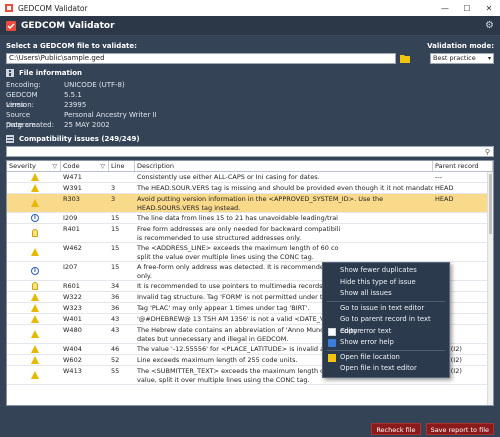 The image size is (500, 437). Describe the element at coordinates (489, 8) in the screenshot. I see `close-button: ✕` at that location.